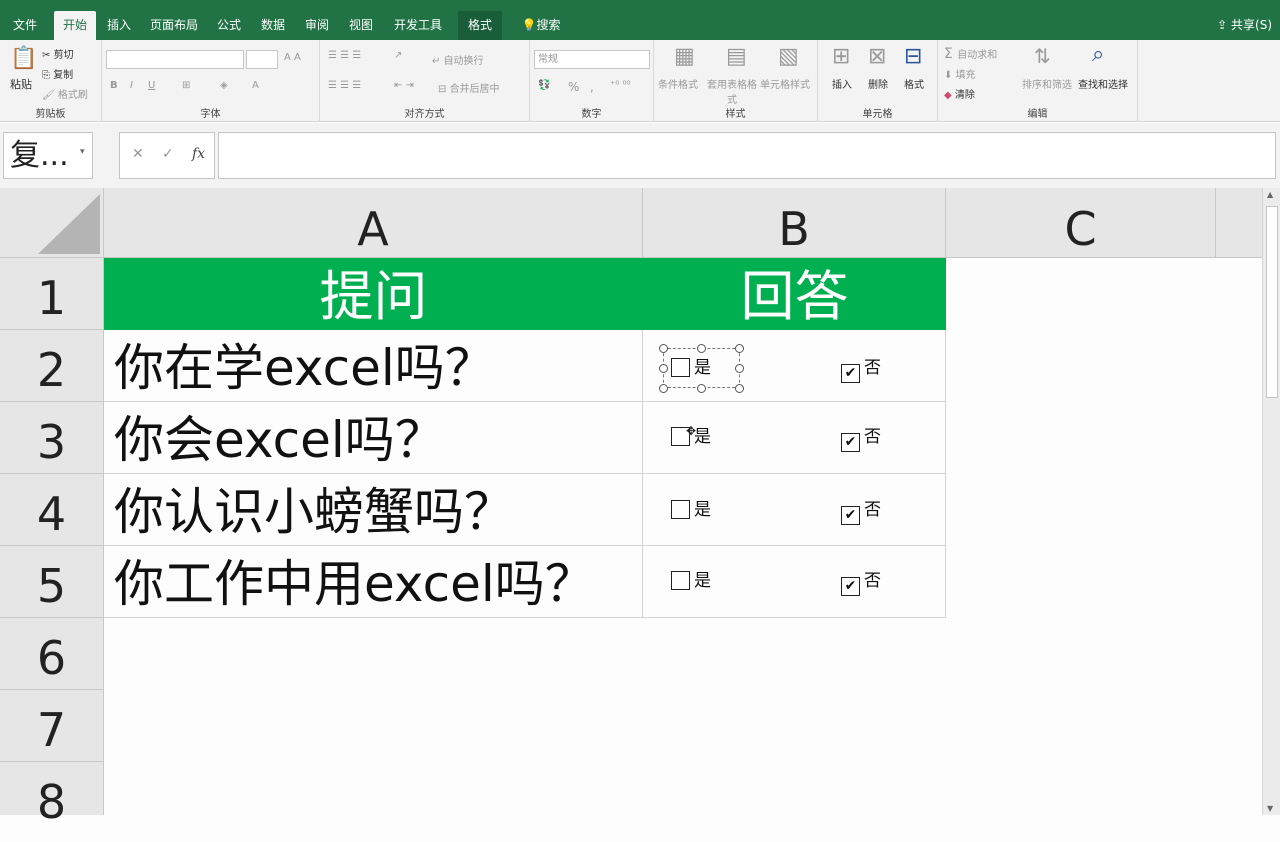 This screenshot has width=1280, height=842. What do you see at coordinates (292, 57) in the screenshot?
I see `grow-font-button: A A` at bounding box center [292, 57].